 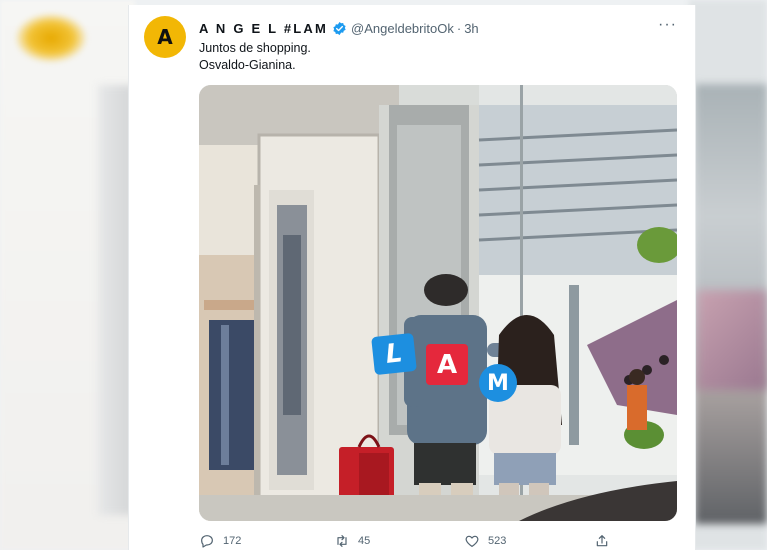 I want to click on tweet-text-line: Juntos de shopping., so click(x=255, y=48).